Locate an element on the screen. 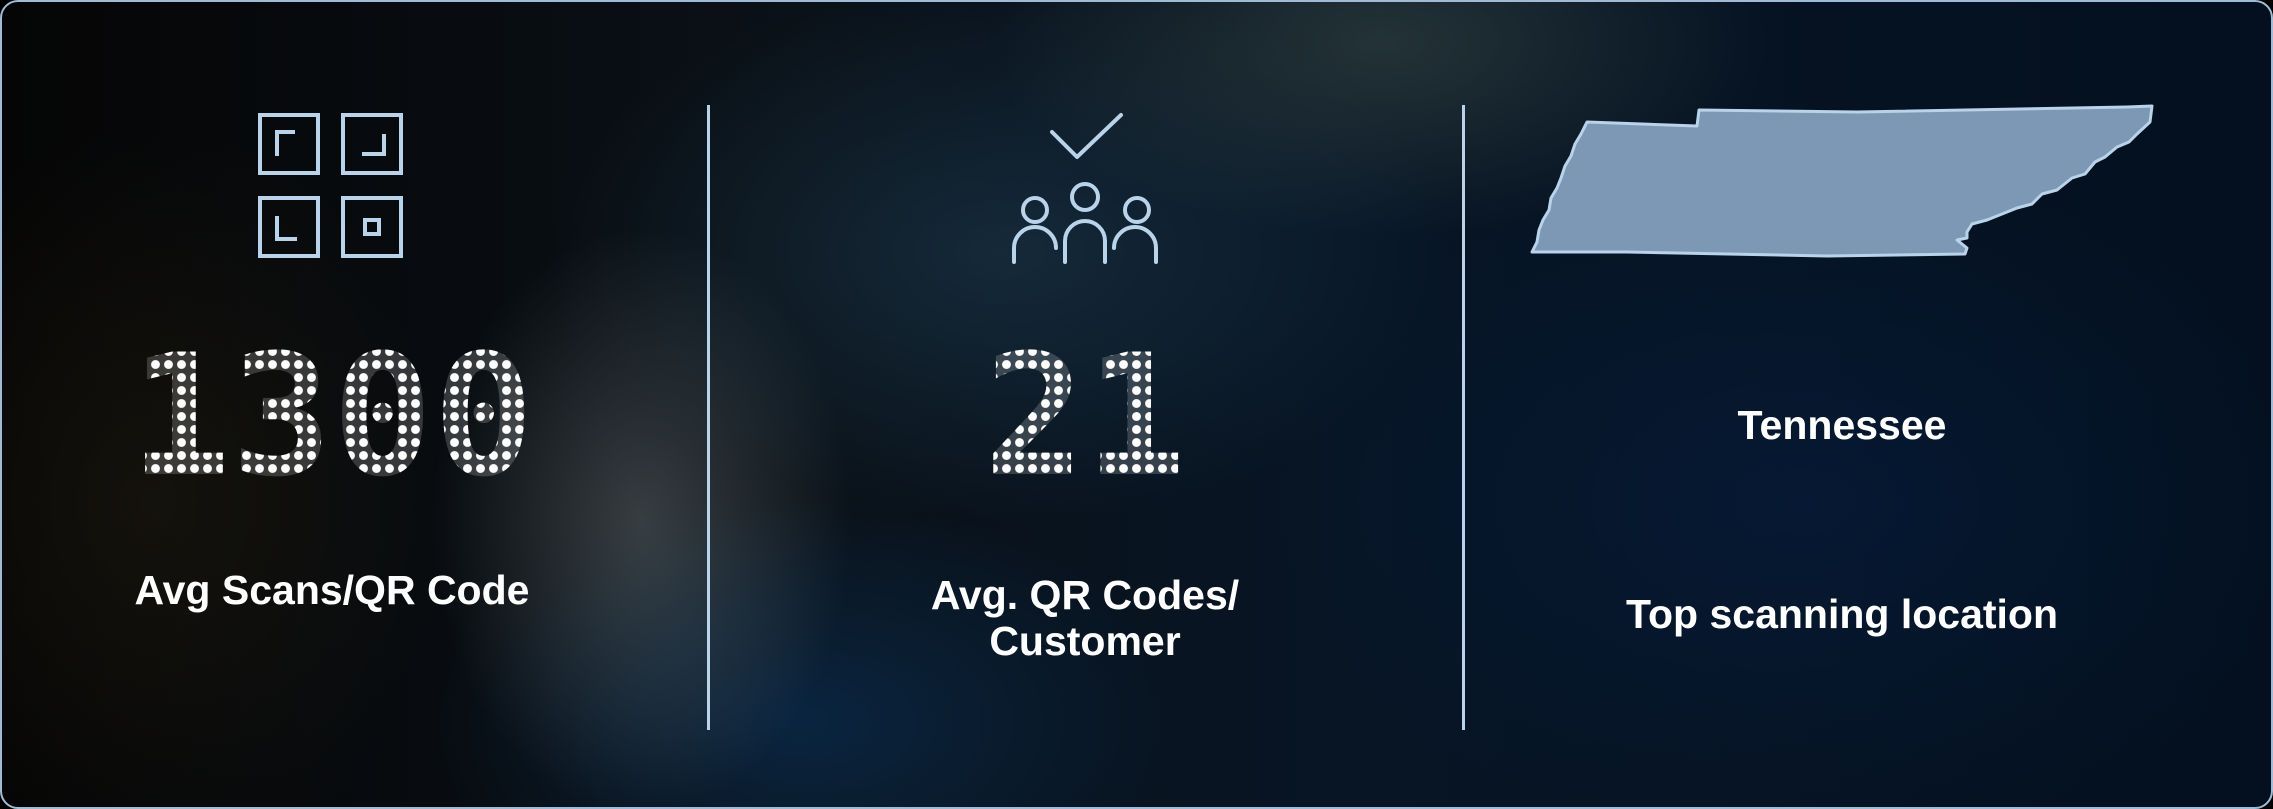  location-value: Tennessee is located at coordinates (1842, 425).